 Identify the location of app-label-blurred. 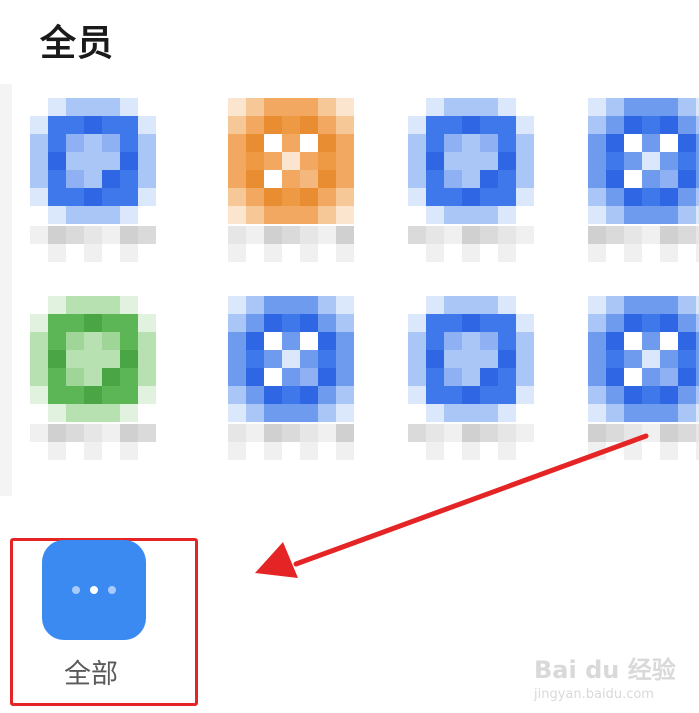
(291, 442).